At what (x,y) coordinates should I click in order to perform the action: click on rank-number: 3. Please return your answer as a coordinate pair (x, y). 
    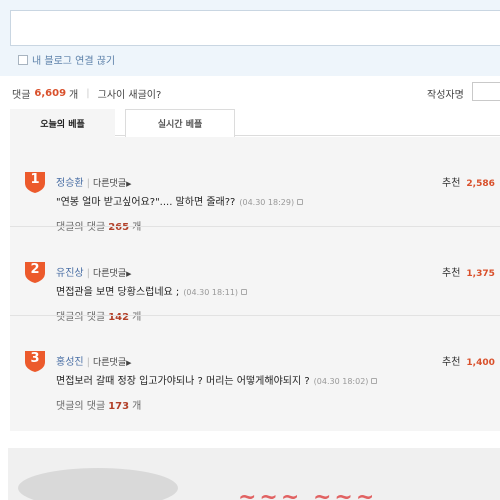
    Looking at the image, I should click on (35, 358).